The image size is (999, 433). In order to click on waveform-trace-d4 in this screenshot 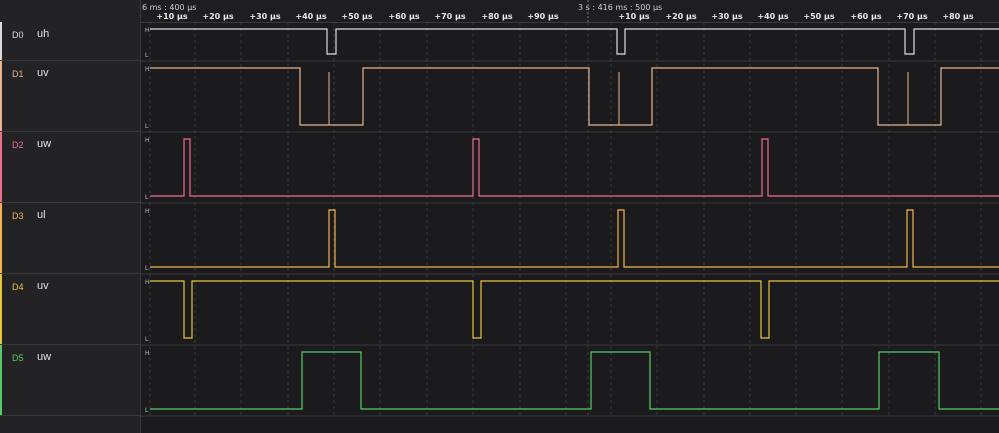, I will do `click(574, 309)`.